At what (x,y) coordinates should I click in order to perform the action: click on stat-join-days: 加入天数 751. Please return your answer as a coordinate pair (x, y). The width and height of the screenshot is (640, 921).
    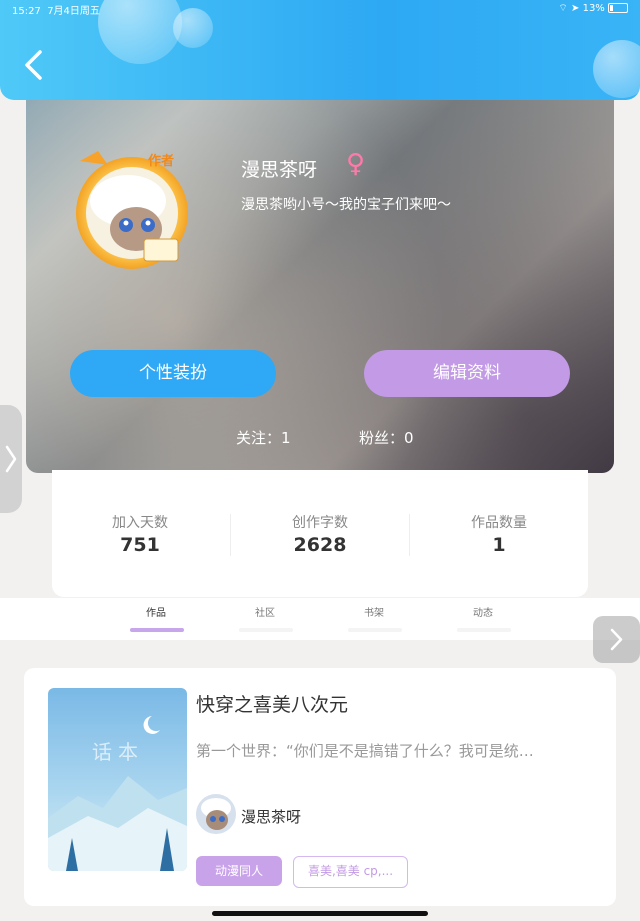
    Looking at the image, I should click on (140, 534).